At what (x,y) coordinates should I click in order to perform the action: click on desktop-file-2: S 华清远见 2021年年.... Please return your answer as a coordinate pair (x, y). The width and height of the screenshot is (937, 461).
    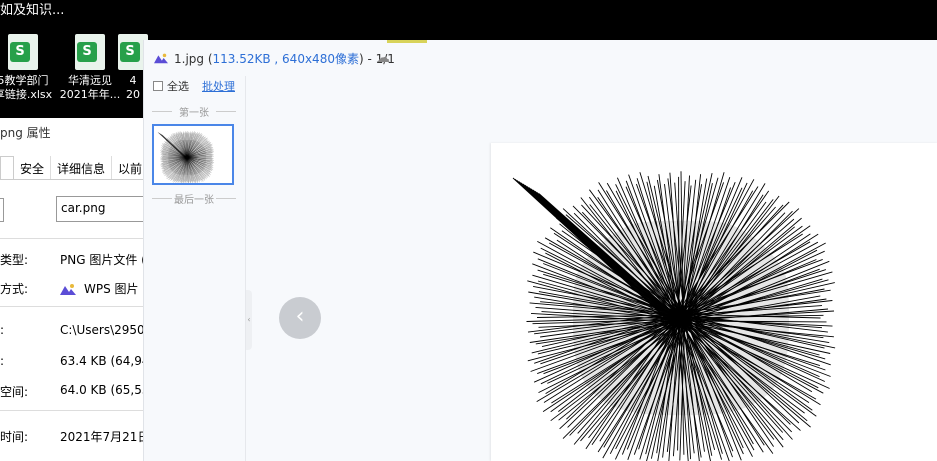
    Looking at the image, I should click on (90, 68).